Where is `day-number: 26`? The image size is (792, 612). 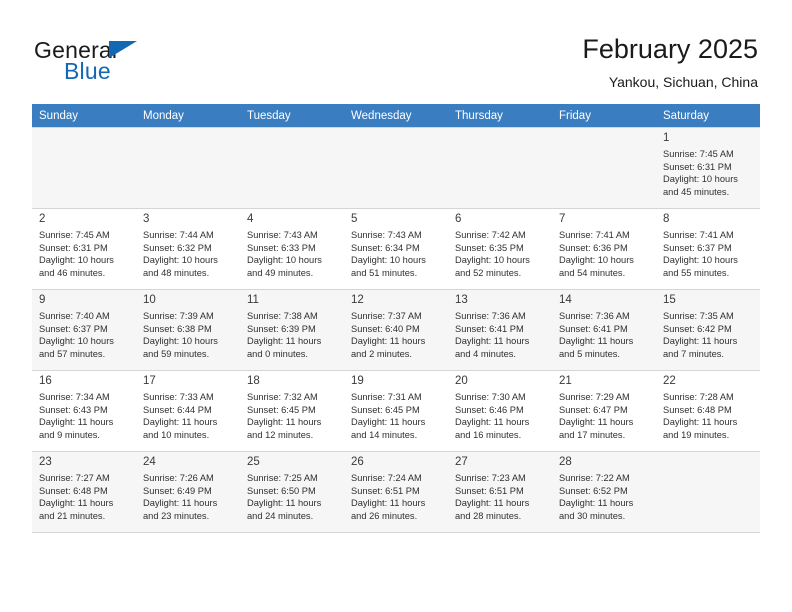
day-number: 26 is located at coordinates (357, 462).